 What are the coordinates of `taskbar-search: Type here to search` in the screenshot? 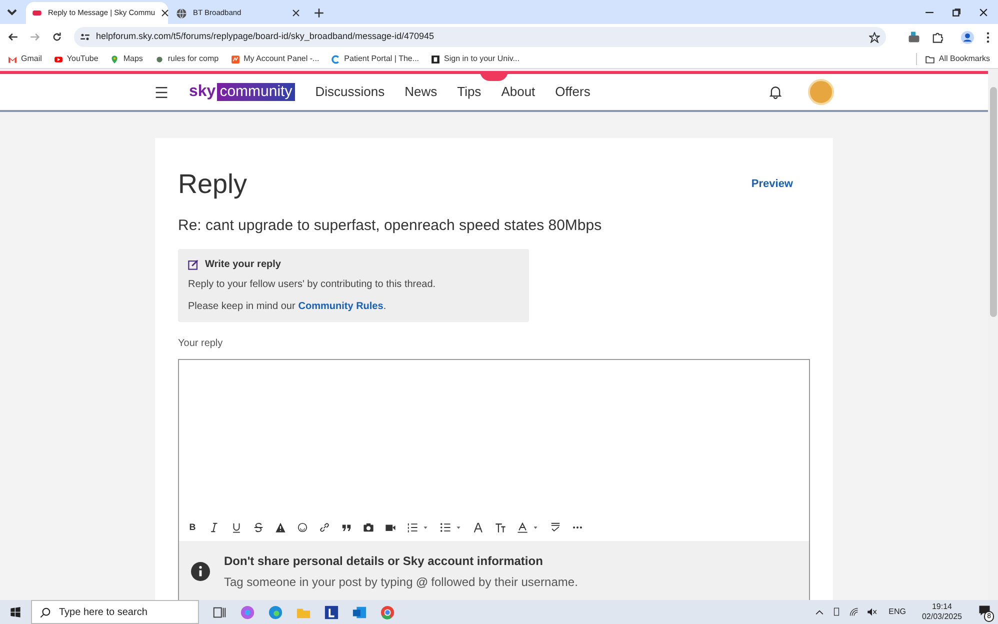 It's located at (115, 612).